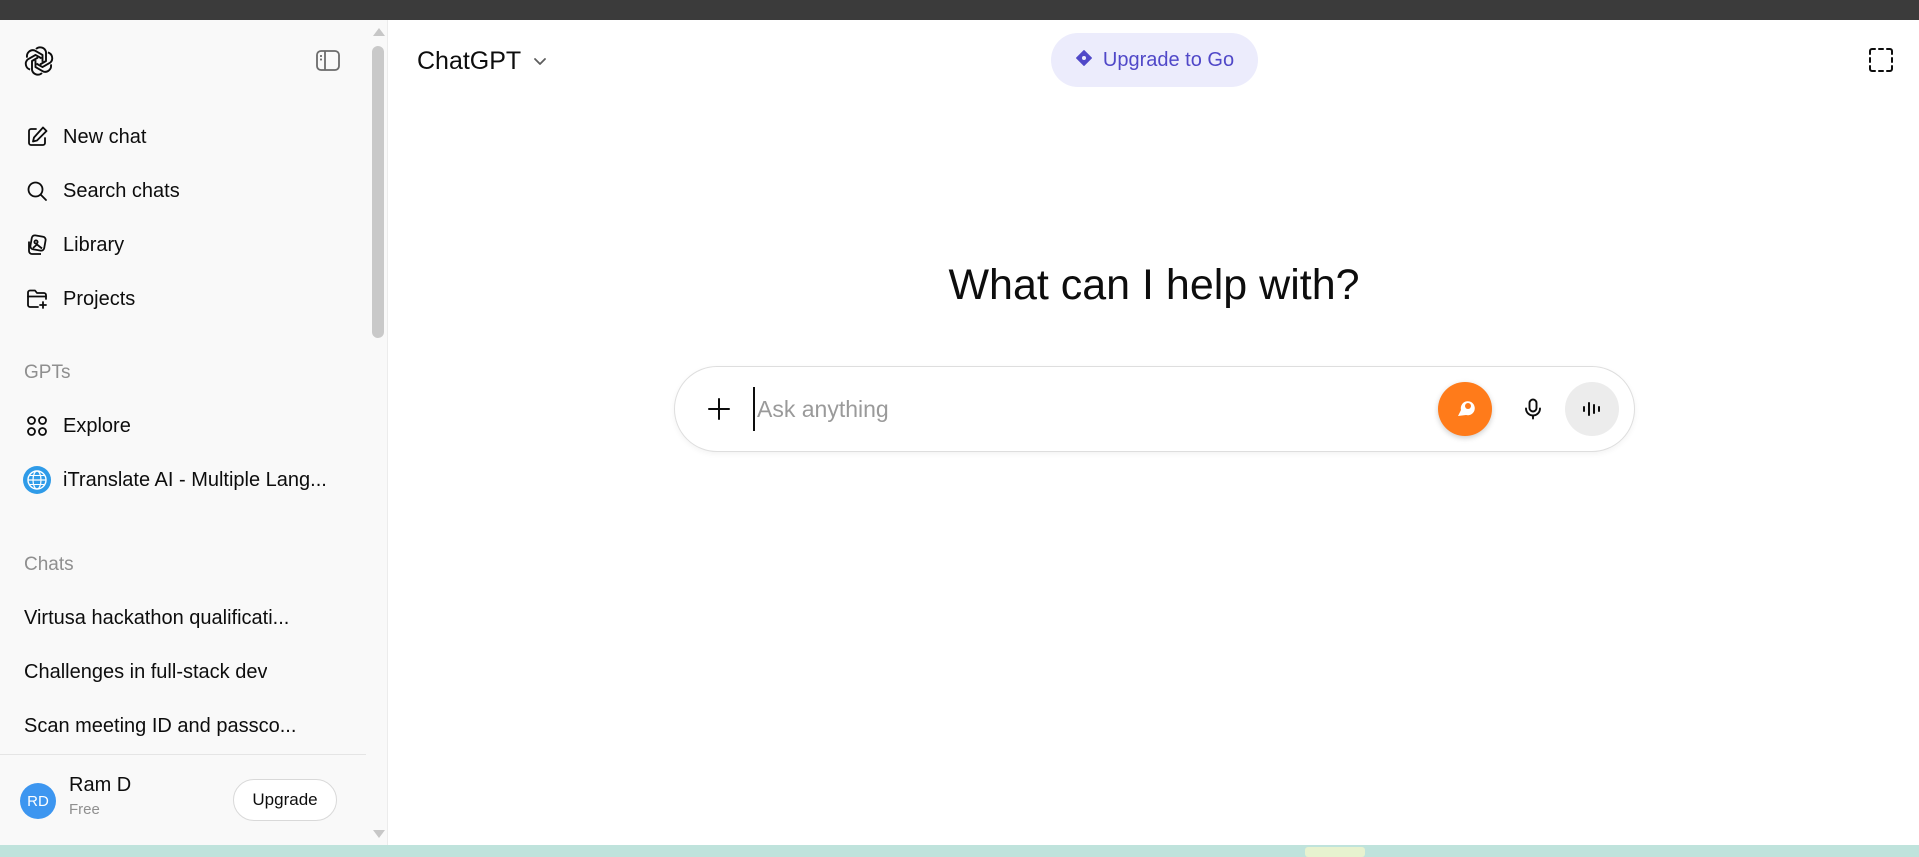  What do you see at coordinates (100, 785) in the screenshot?
I see `user-name: Ram D` at bounding box center [100, 785].